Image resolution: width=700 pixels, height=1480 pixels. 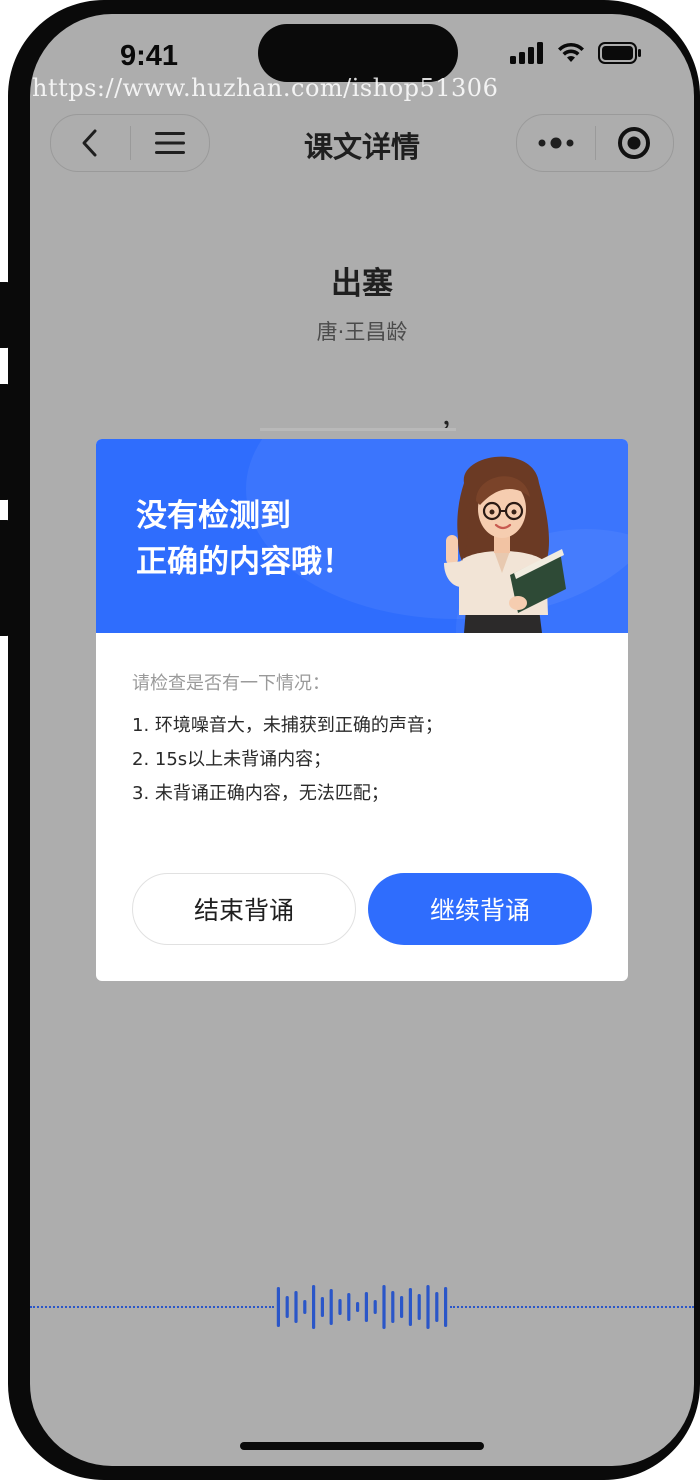 What do you see at coordinates (244, 562) in the screenshot?
I see `headline-line-2: 正确的内容哦！` at bounding box center [244, 562].